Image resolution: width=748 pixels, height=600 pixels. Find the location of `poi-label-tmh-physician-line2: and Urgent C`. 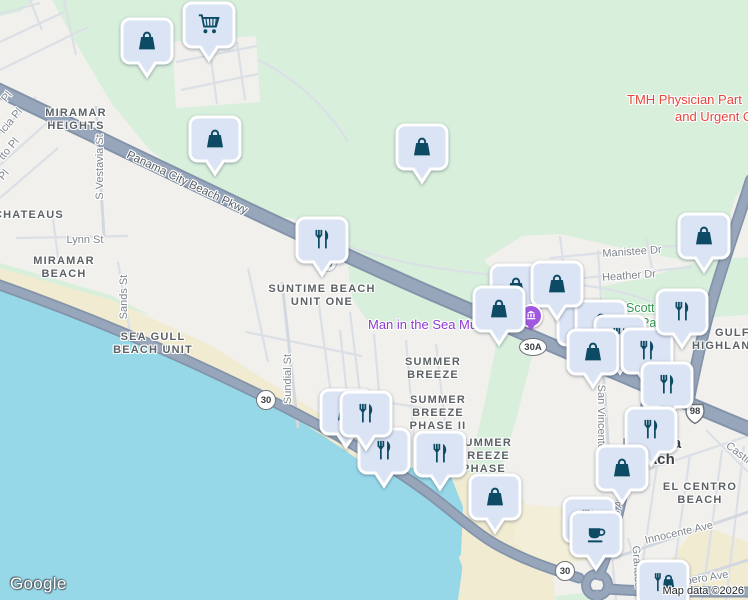

poi-label-tmh-physician-line2: and Urgent C is located at coordinates (711, 116).